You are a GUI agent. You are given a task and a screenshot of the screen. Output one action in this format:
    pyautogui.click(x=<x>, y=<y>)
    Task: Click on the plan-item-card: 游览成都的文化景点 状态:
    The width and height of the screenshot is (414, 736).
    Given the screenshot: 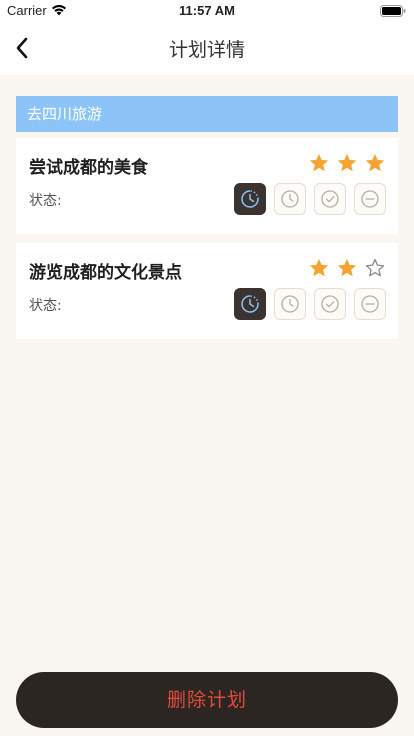 What is the action you would take?
    pyautogui.click(x=207, y=291)
    